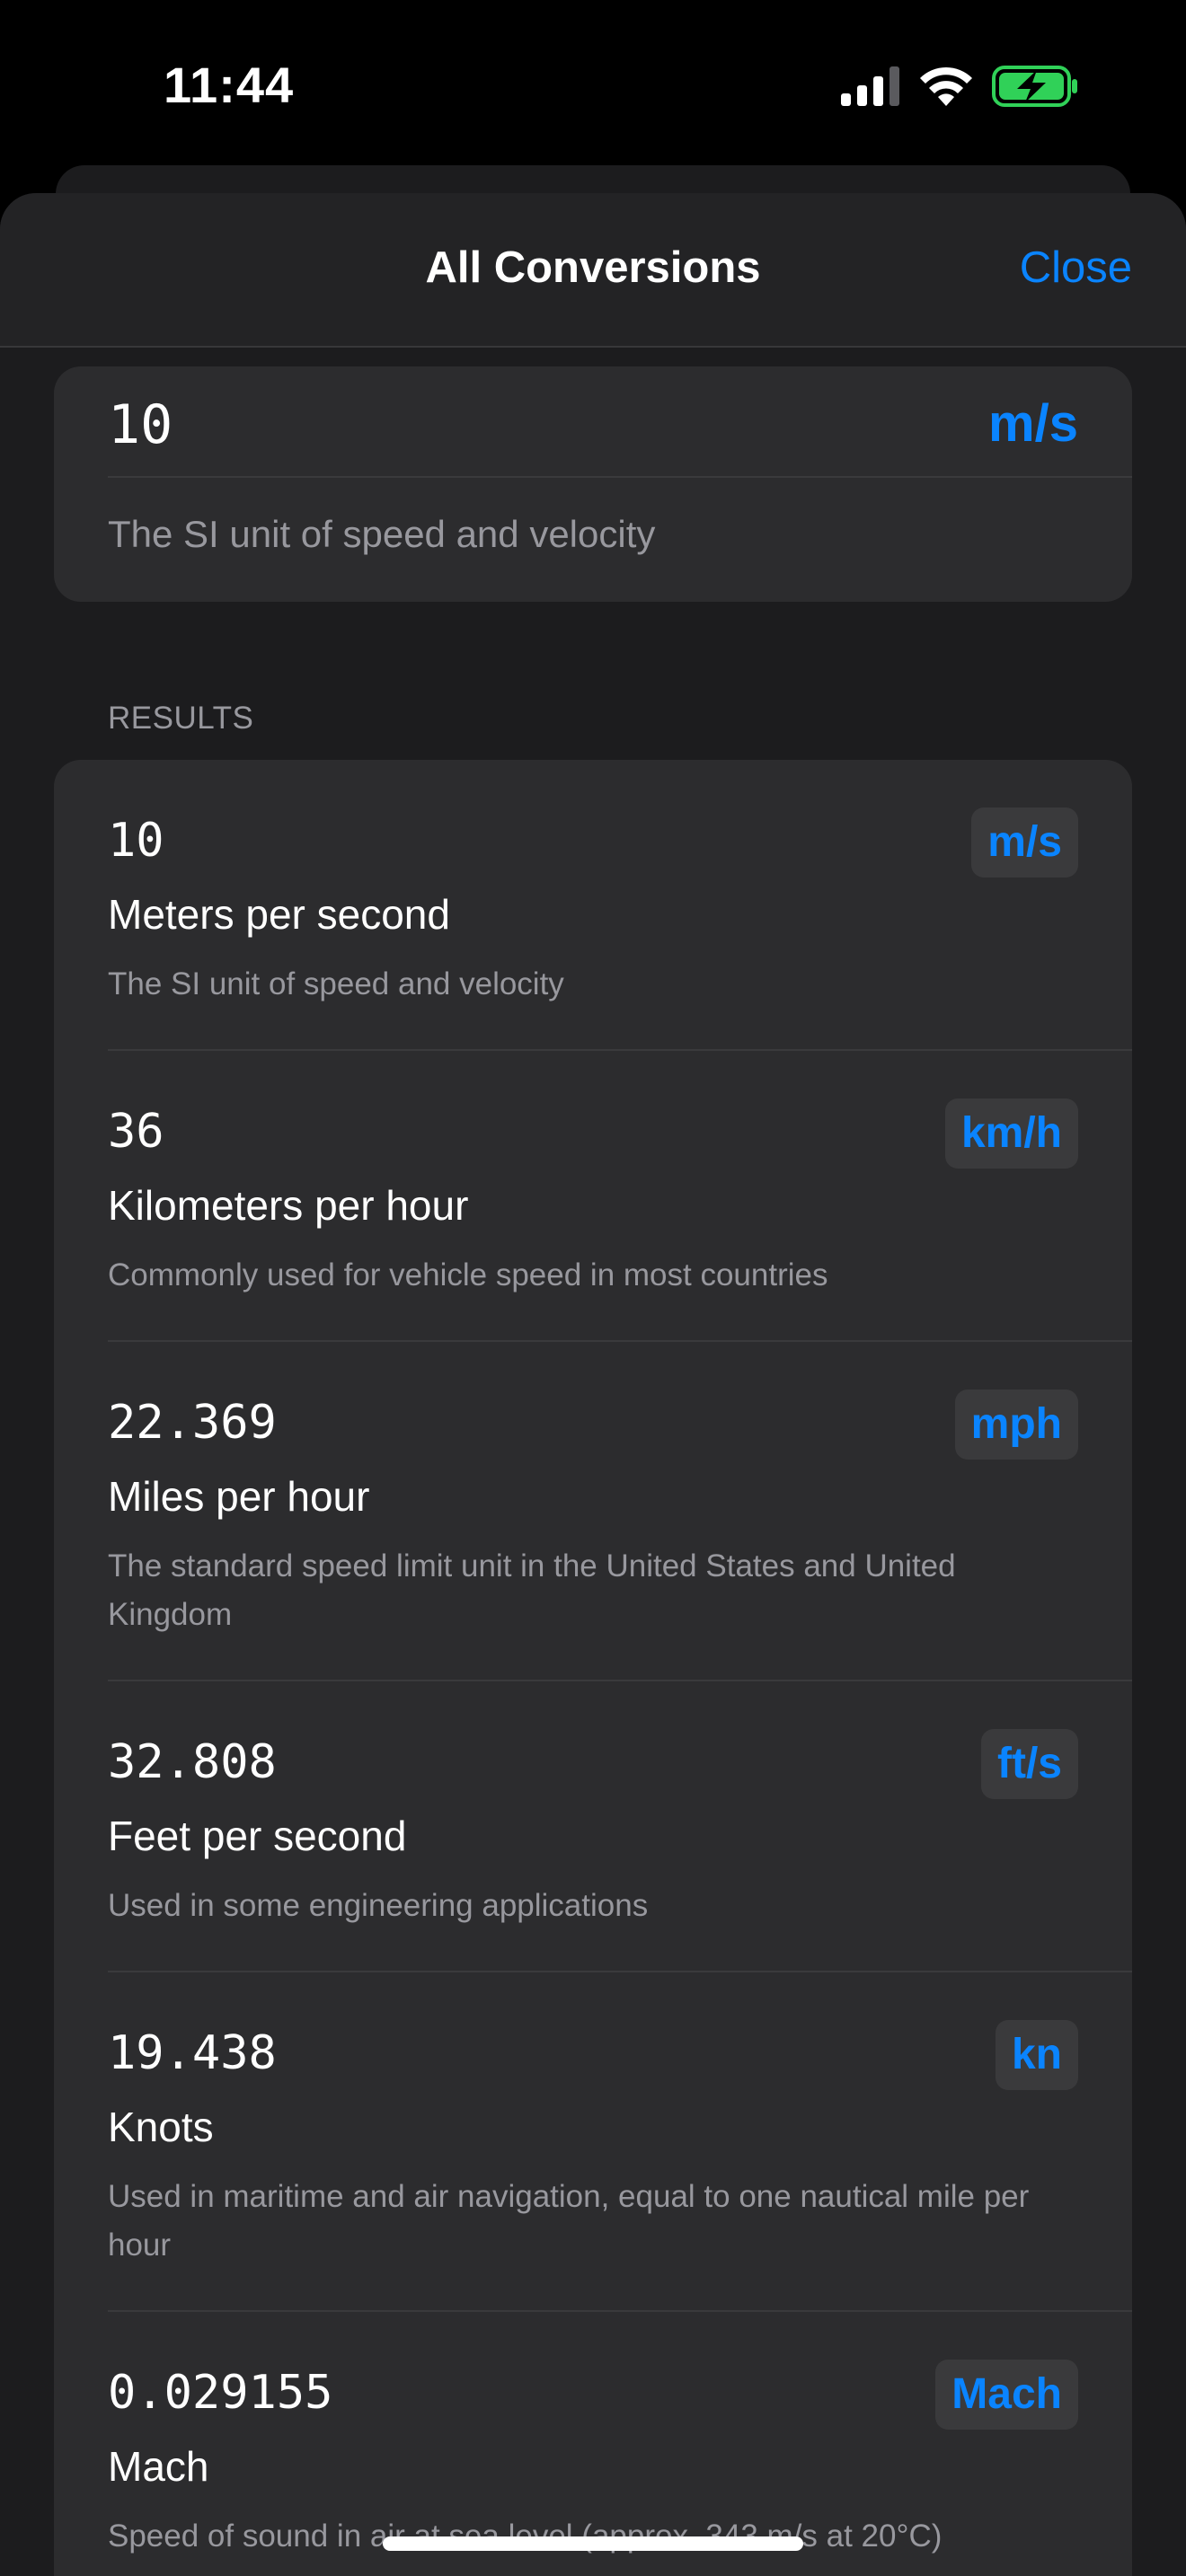 The width and height of the screenshot is (1186, 2576). What do you see at coordinates (140, 424) in the screenshot?
I see `input-value-field: 10` at bounding box center [140, 424].